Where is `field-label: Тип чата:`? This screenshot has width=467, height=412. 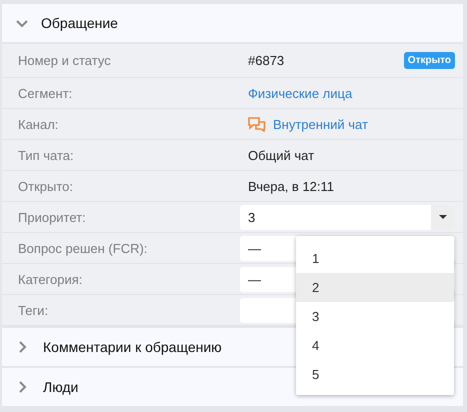 field-label: Тип чата: is located at coordinates (46, 155).